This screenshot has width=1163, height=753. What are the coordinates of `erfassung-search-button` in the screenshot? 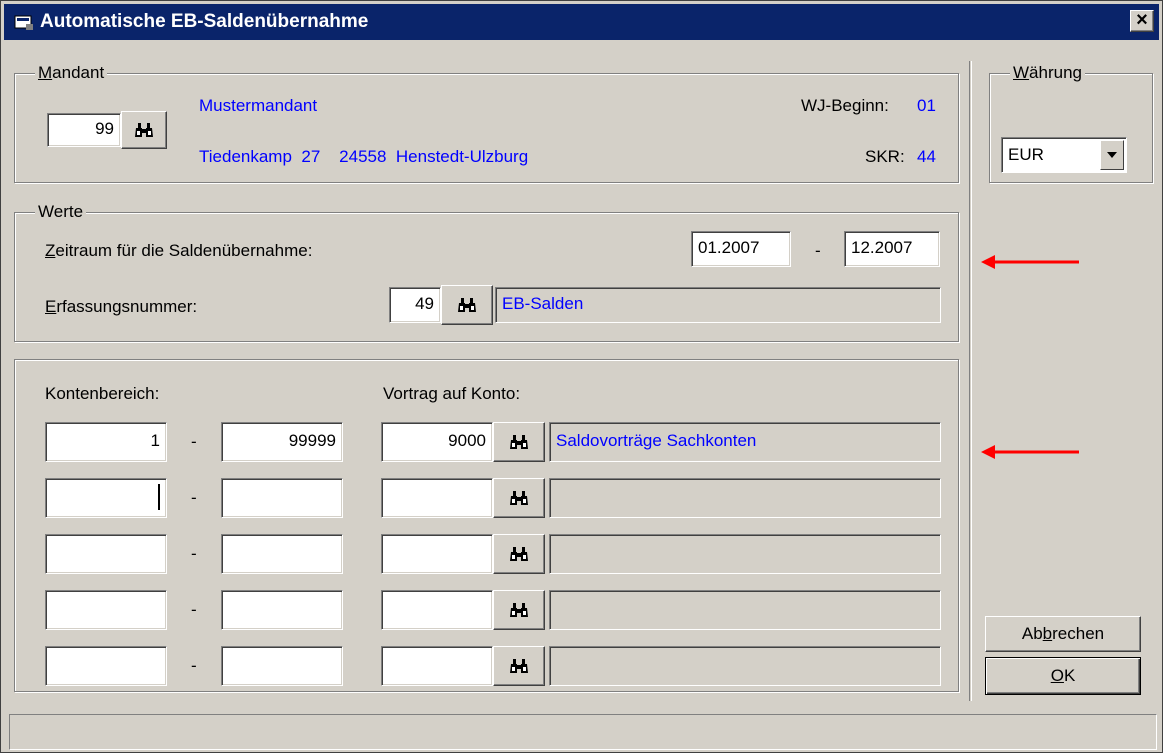 It's located at (467, 305).